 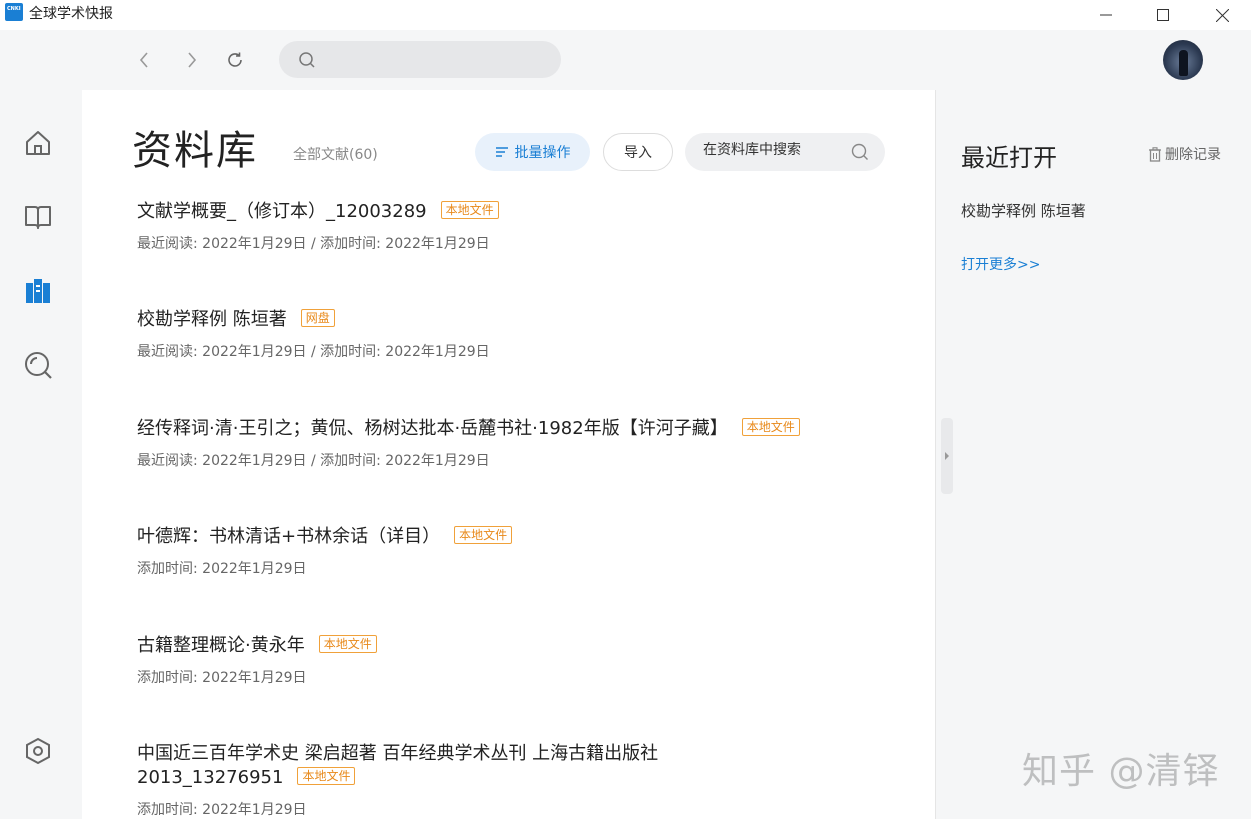 I want to click on delete-history-button: 删除记录, so click(x=1184, y=154).